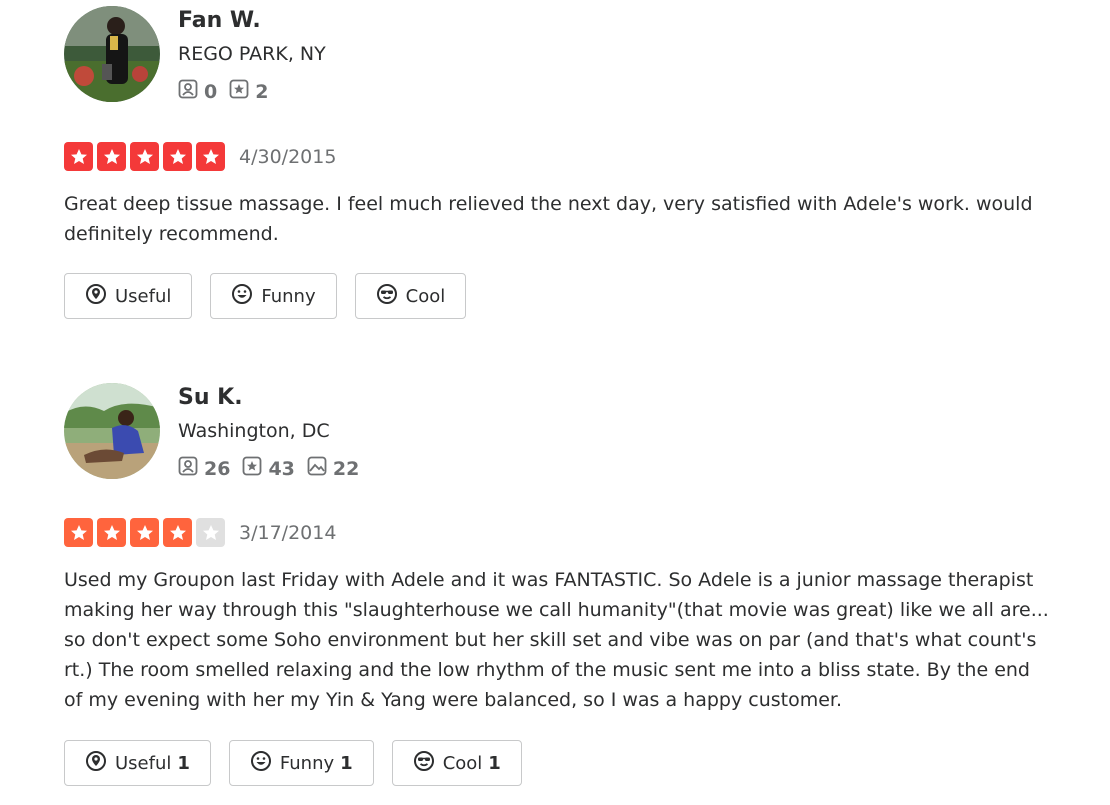 Image resolution: width=1110 pixels, height=805 pixels. I want to click on rating-row: 4/30/2015, so click(200, 156).